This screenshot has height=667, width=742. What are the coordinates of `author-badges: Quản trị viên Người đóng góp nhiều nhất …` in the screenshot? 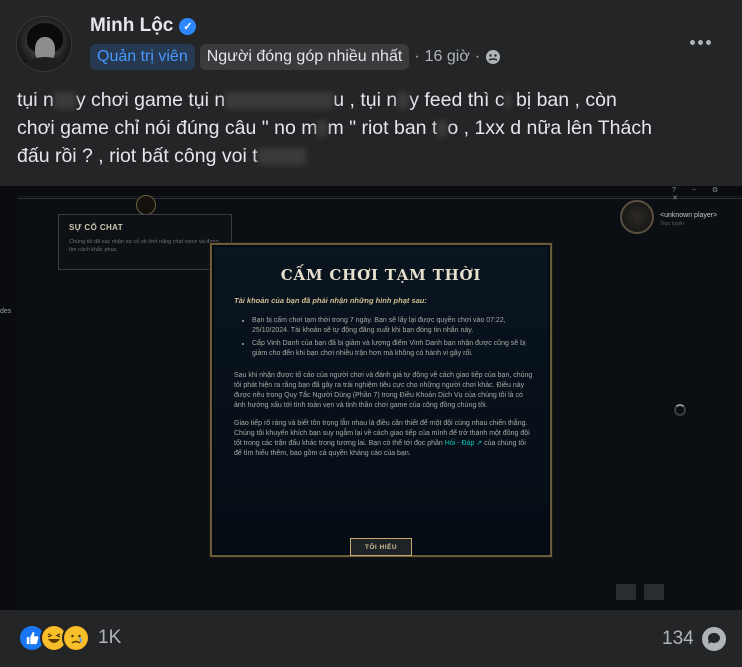 It's located at (295, 57).